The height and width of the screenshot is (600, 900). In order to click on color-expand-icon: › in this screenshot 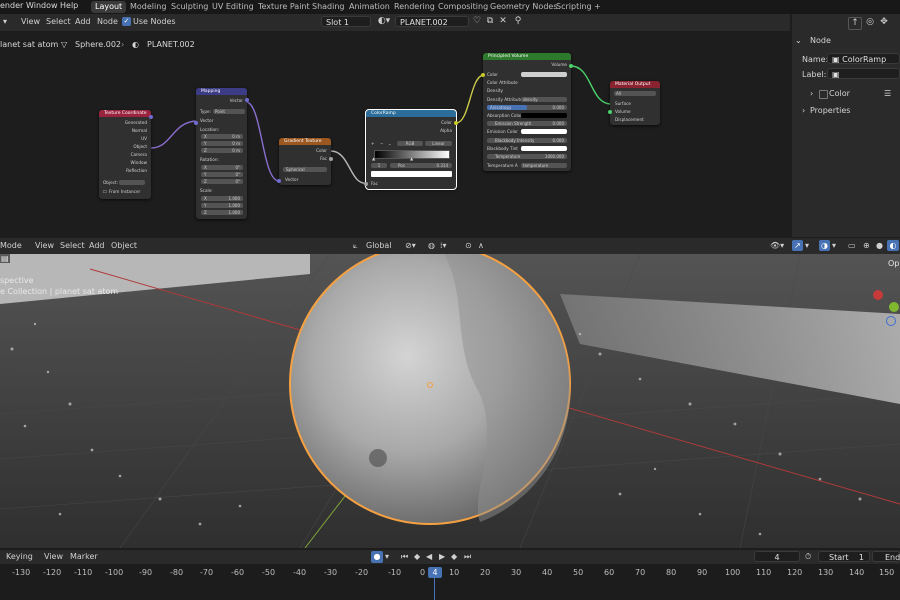, I will do `click(811, 93)`.